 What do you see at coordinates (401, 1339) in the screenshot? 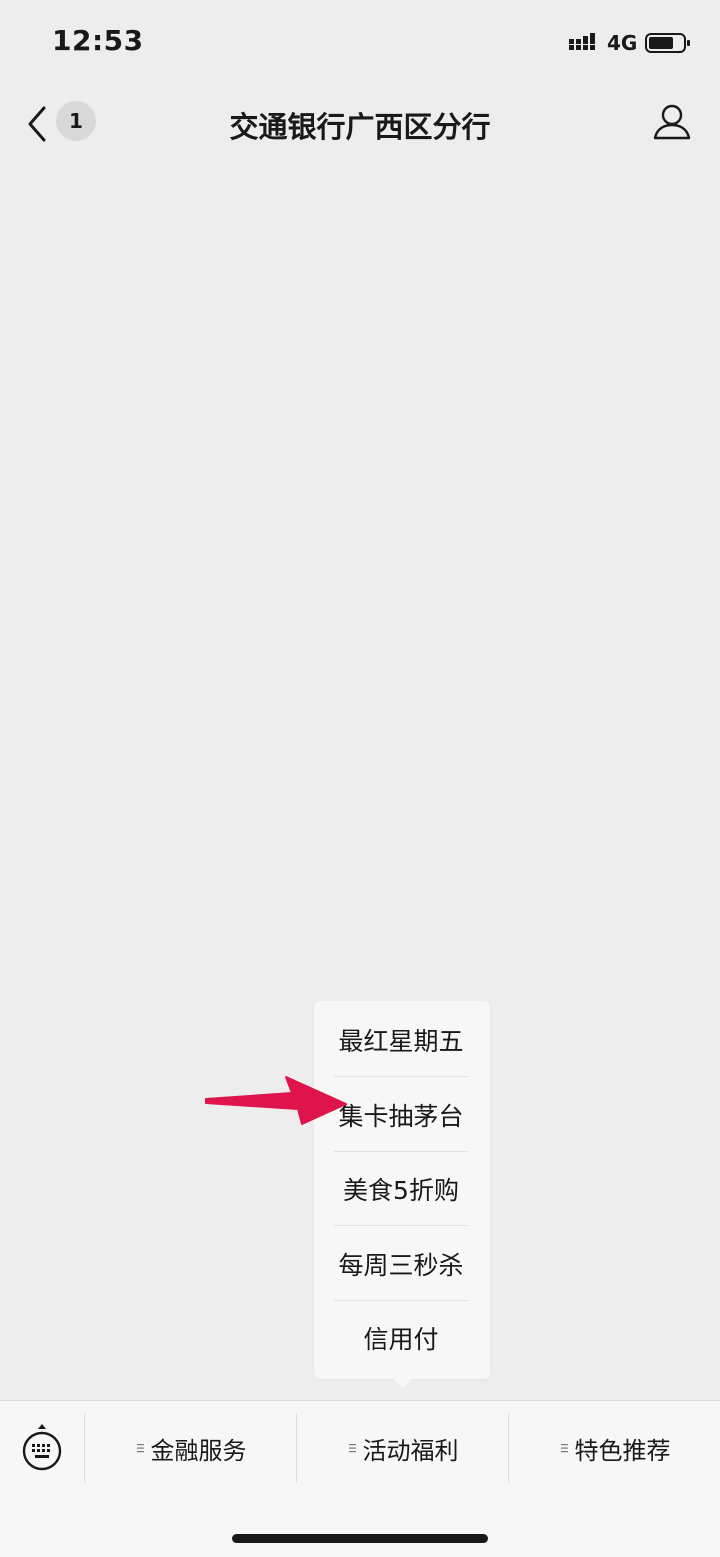
I see `menu-item-credit-pay: 信用付` at bounding box center [401, 1339].